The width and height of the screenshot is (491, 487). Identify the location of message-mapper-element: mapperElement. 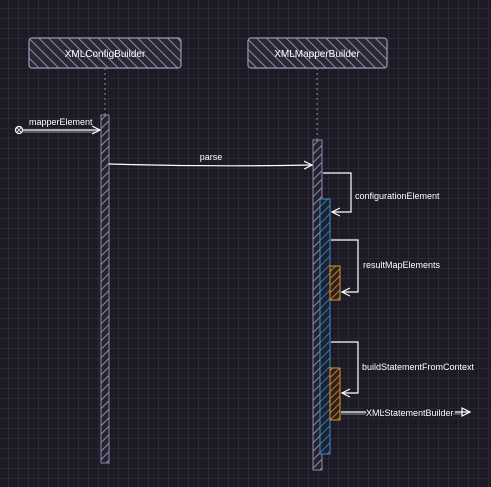
(57, 125).